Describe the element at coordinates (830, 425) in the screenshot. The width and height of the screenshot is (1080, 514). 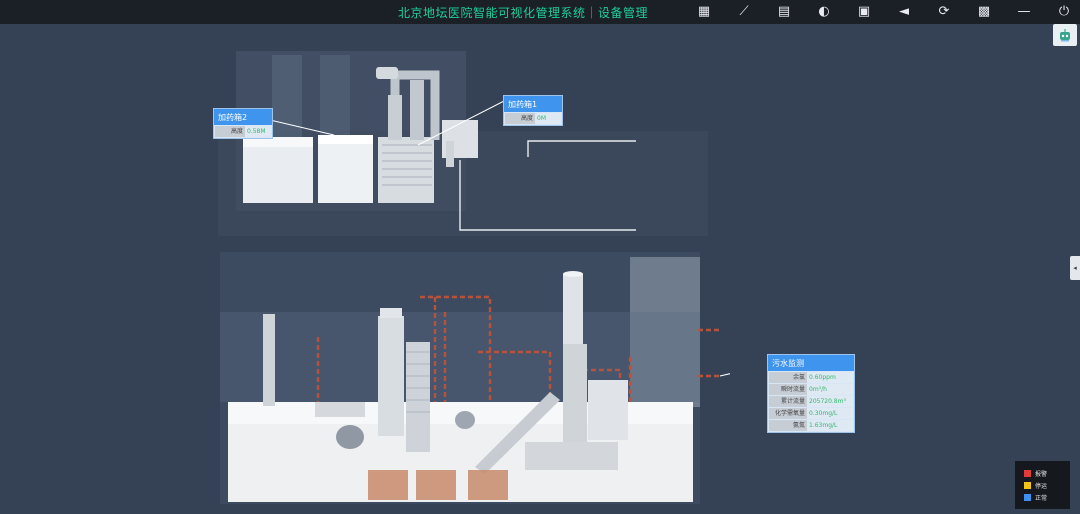
I see `callout-value: 1.63mg/L` at that location.